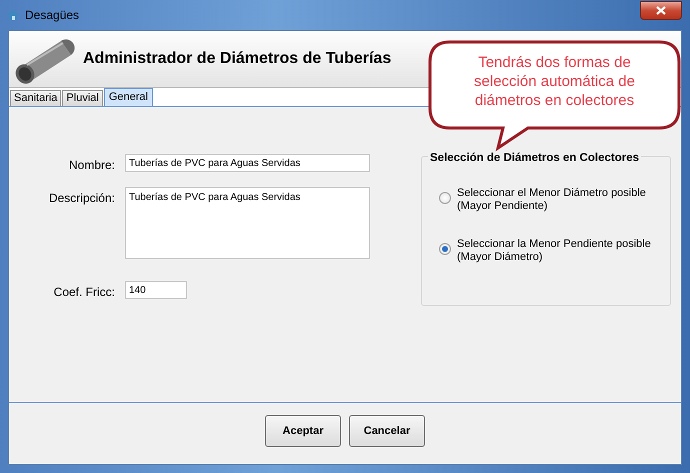  I want to click on field-label: Nombre:, so click(91, 165).